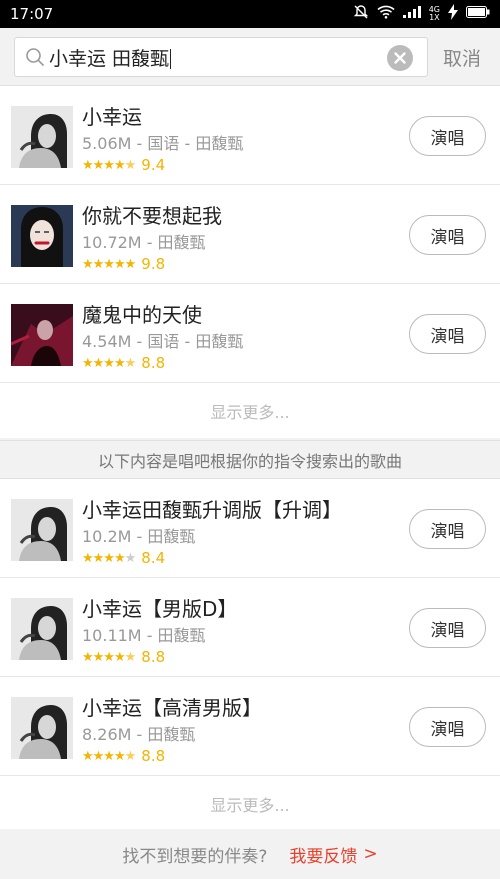 Image resolution: width=500 pixels, height=879 pixels. What do you see at coordinates (144, 242) in the screenshot?
I see `song-meta: 10.72M - 田馥甄` at bounding box center [144, 242].